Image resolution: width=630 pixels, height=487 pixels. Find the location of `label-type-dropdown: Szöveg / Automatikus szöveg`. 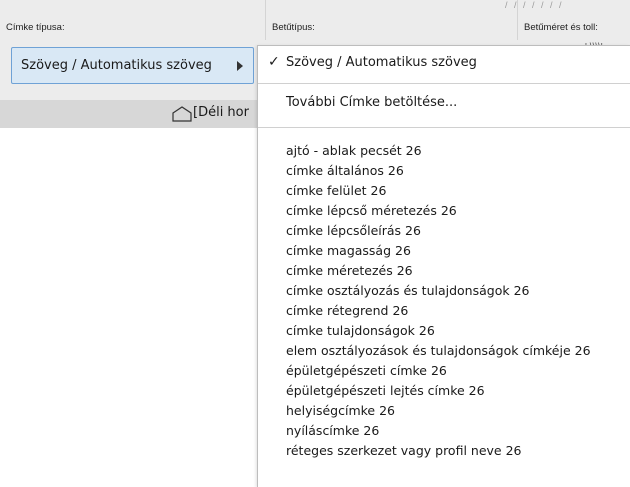

label-type-dropdown: Szöveg / Automatikus szöveg is located at coordinates (132, 65).